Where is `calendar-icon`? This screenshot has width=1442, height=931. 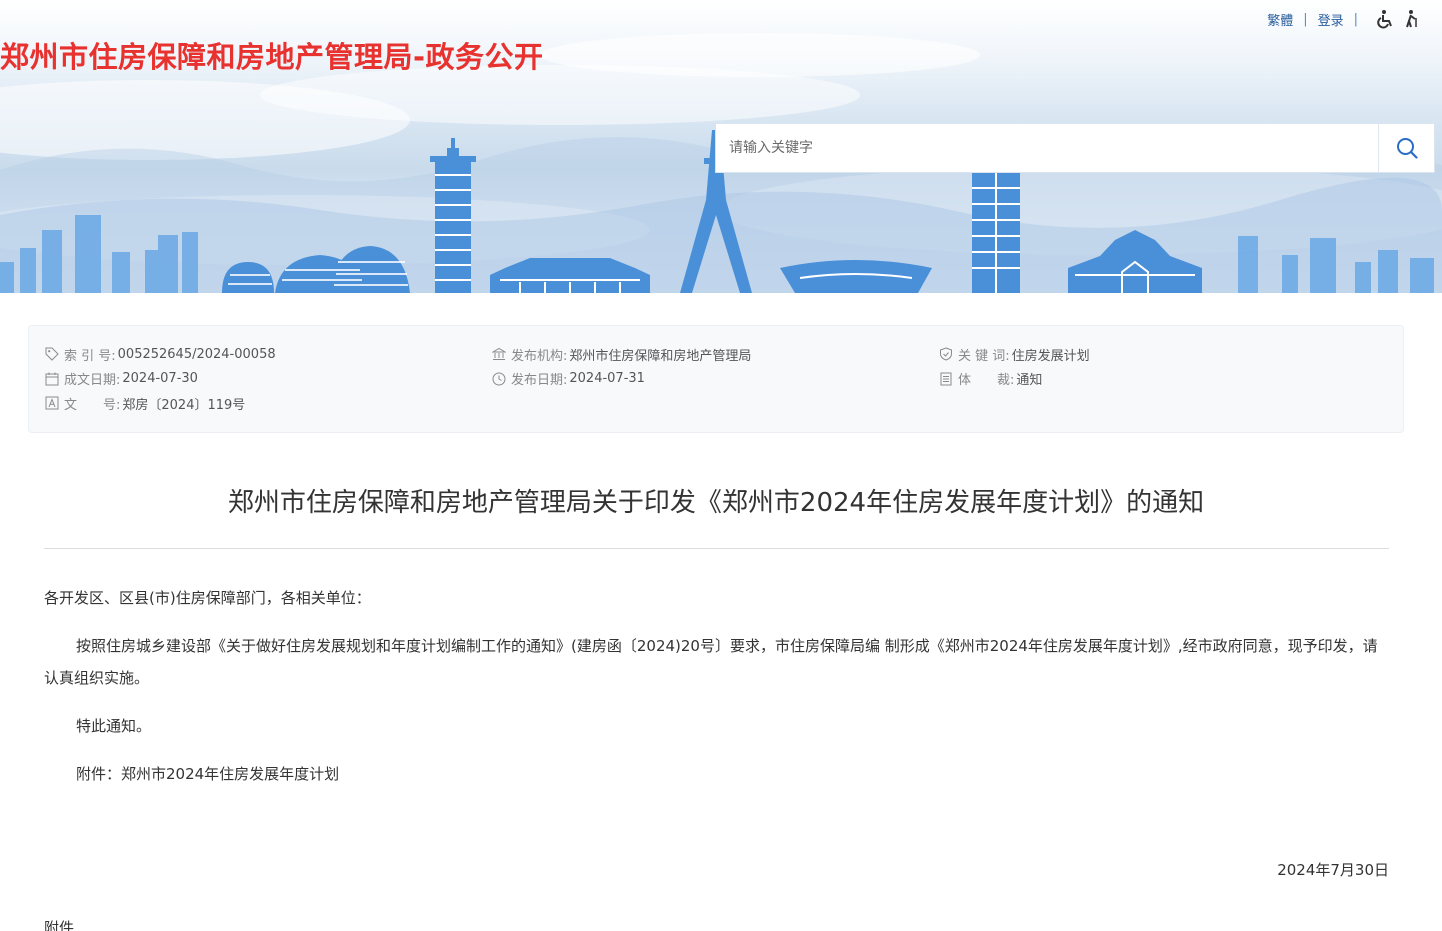 calendar-icon is located at coordinates (52, 379).